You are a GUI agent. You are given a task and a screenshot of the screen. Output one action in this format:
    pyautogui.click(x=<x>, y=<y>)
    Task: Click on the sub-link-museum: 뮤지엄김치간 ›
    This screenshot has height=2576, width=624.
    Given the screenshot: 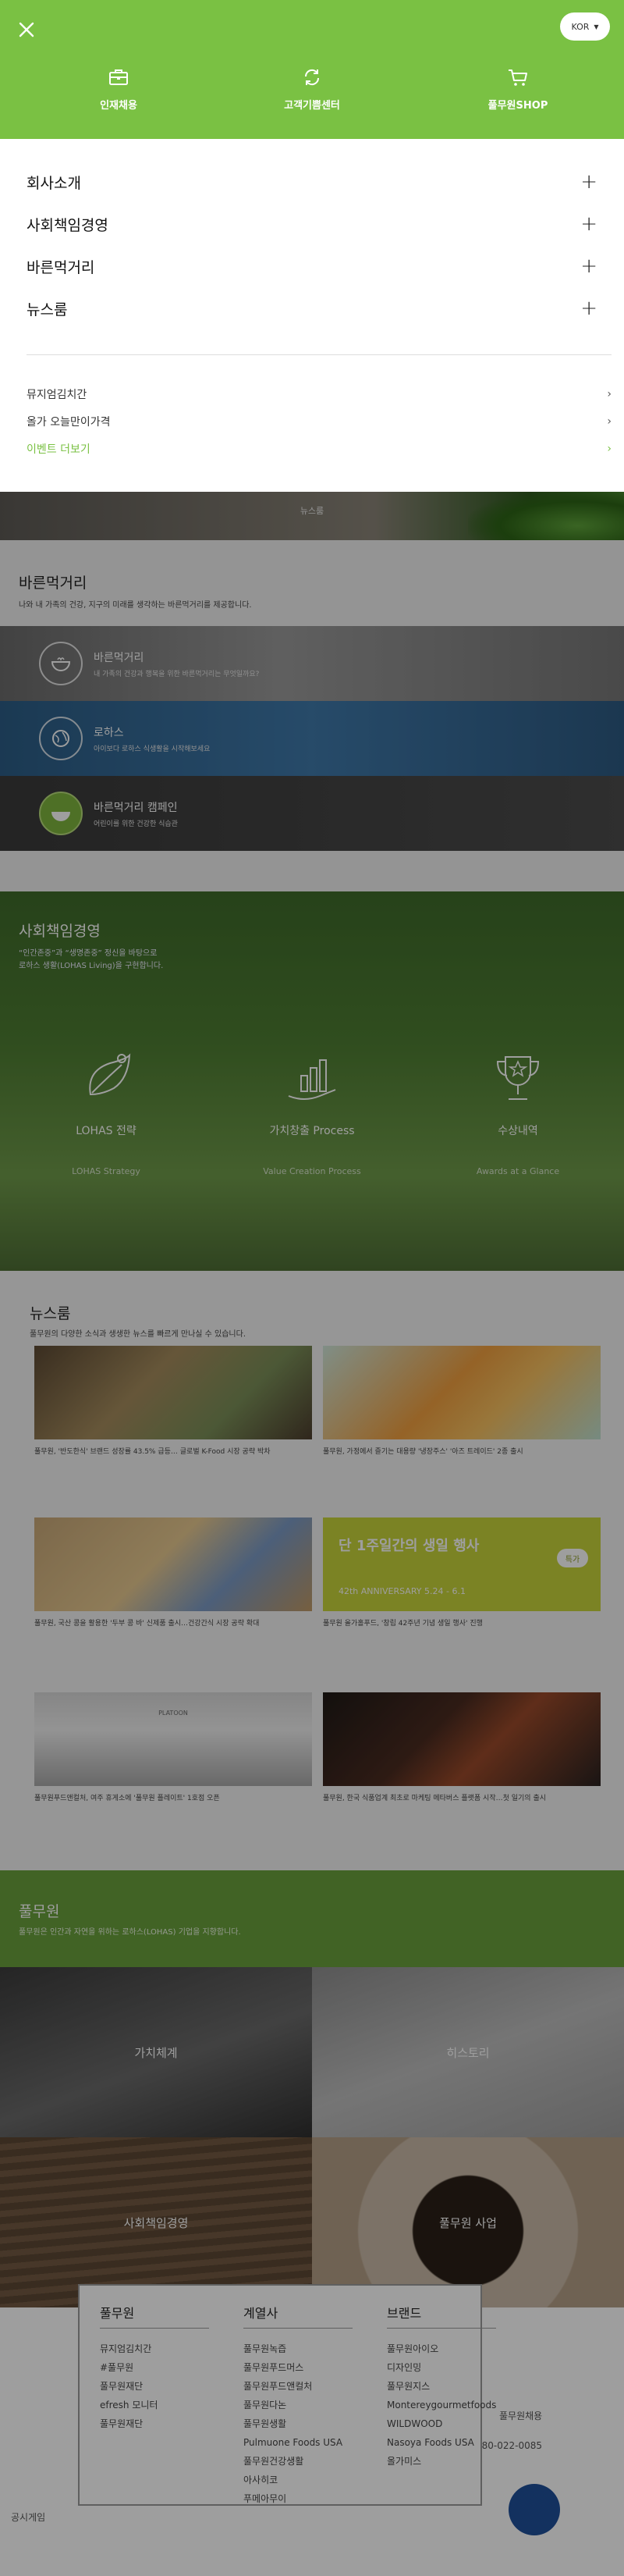 What is the action you would take?
    pyautogui.click(x=320, y=394)
    